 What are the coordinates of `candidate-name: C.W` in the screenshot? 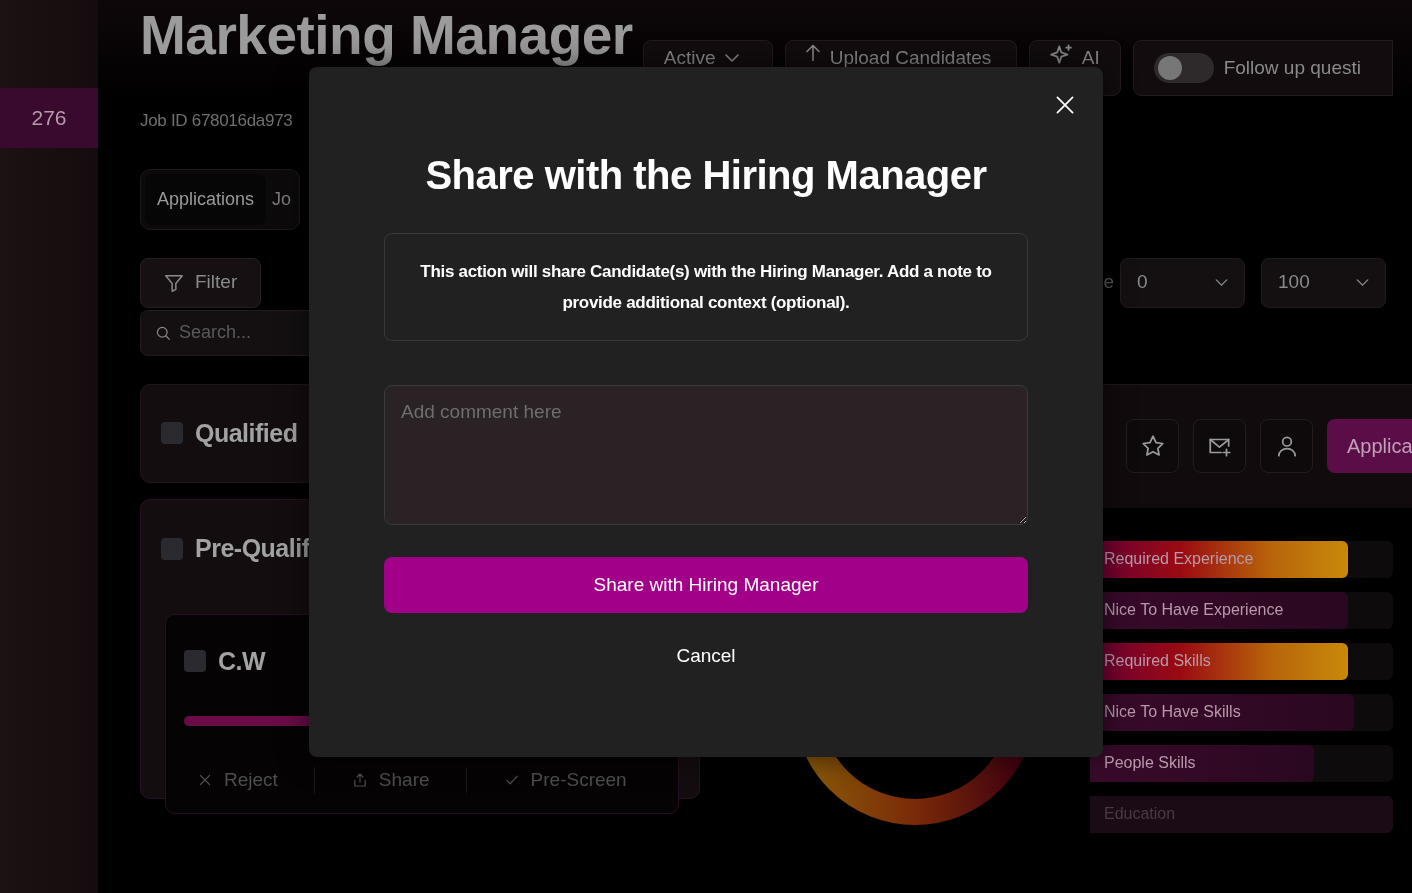 It's located at (242, 661).